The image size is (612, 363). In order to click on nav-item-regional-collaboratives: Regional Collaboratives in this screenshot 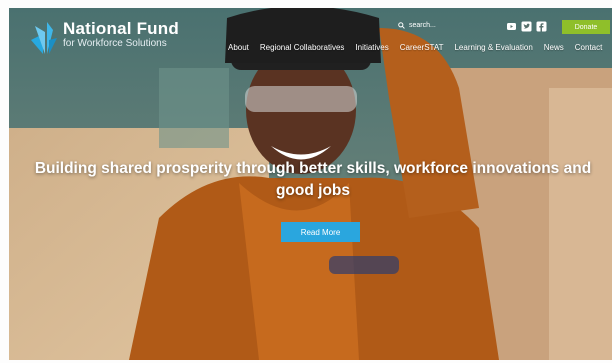, I will do `click(302, 47)`.